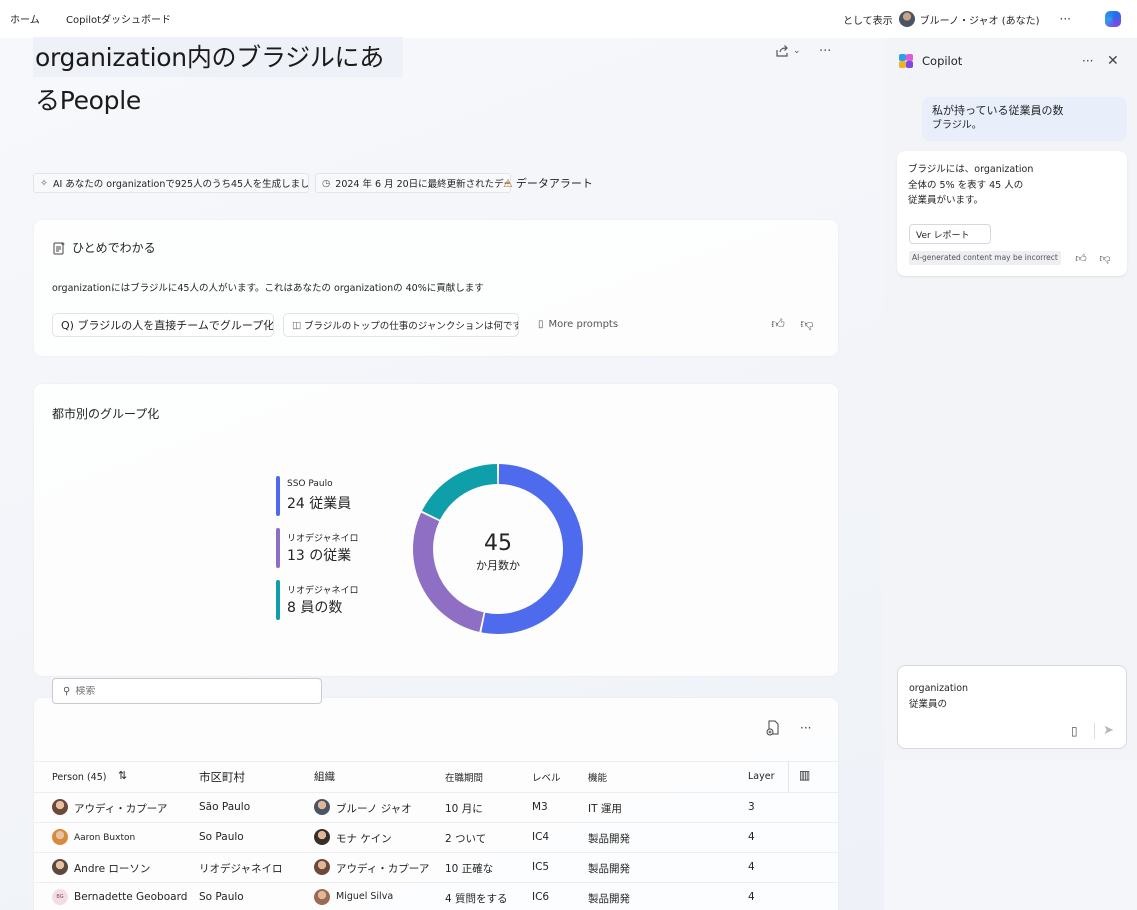 The height and width of the screenshot is (910, 1137). What do you see at coordinates (985, 258) in the screenshot?
I see `ai-disclaimer-badge: AI-generated content may be incorrect` at bounding box center [985, 258].